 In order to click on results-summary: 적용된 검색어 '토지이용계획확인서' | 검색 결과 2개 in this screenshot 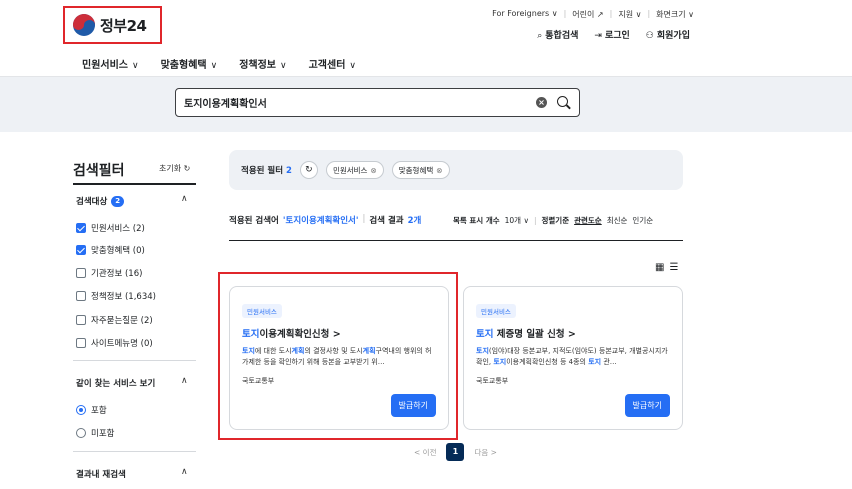, I will do `click(325, 220)`.